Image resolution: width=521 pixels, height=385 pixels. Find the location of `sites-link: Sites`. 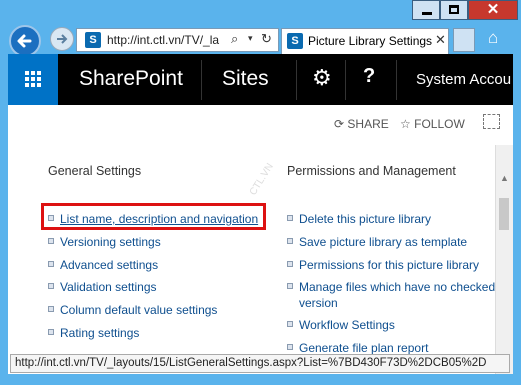

sites-link: Sites is located at coordinates (245, 79).